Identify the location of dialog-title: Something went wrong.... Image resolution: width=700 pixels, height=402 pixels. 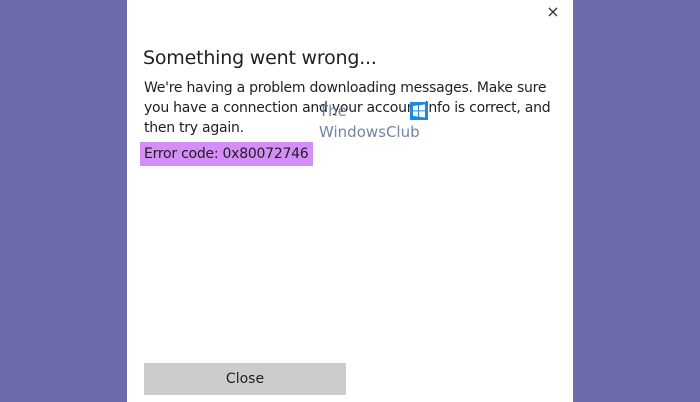
(260, 58).